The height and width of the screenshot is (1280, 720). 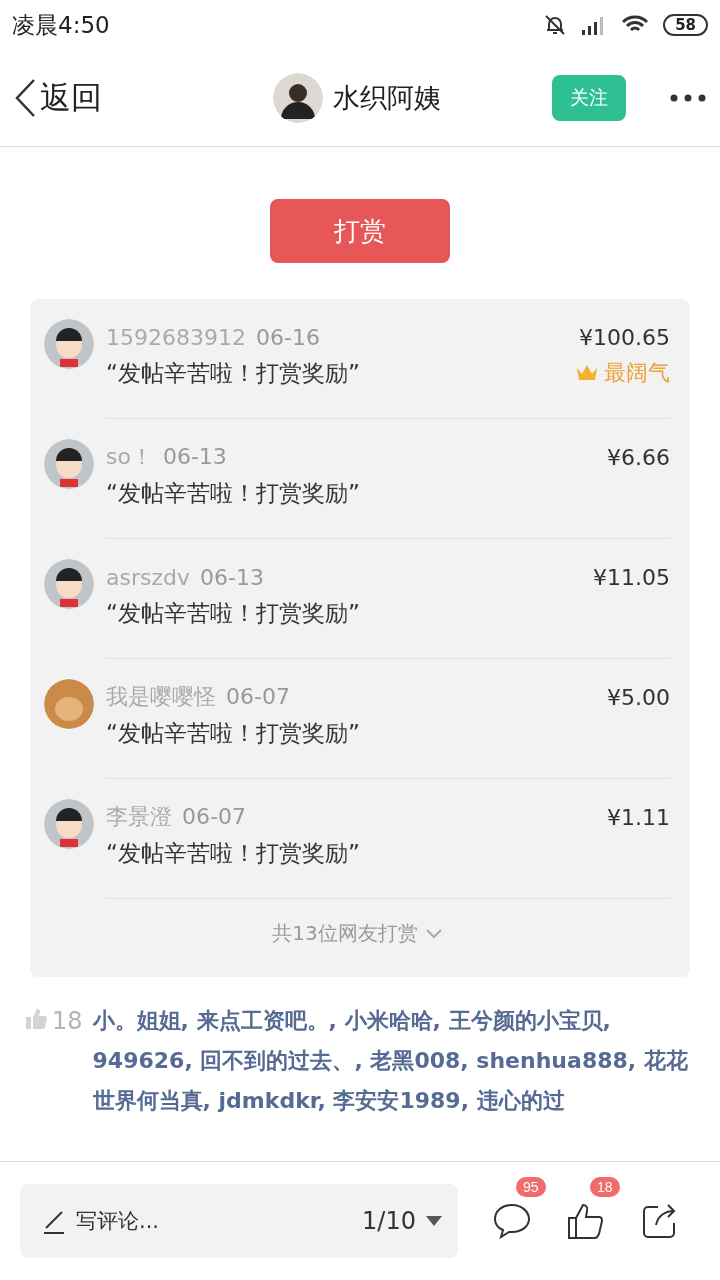 I want to click on follow-button: 关注, so click(x=589, y=98).